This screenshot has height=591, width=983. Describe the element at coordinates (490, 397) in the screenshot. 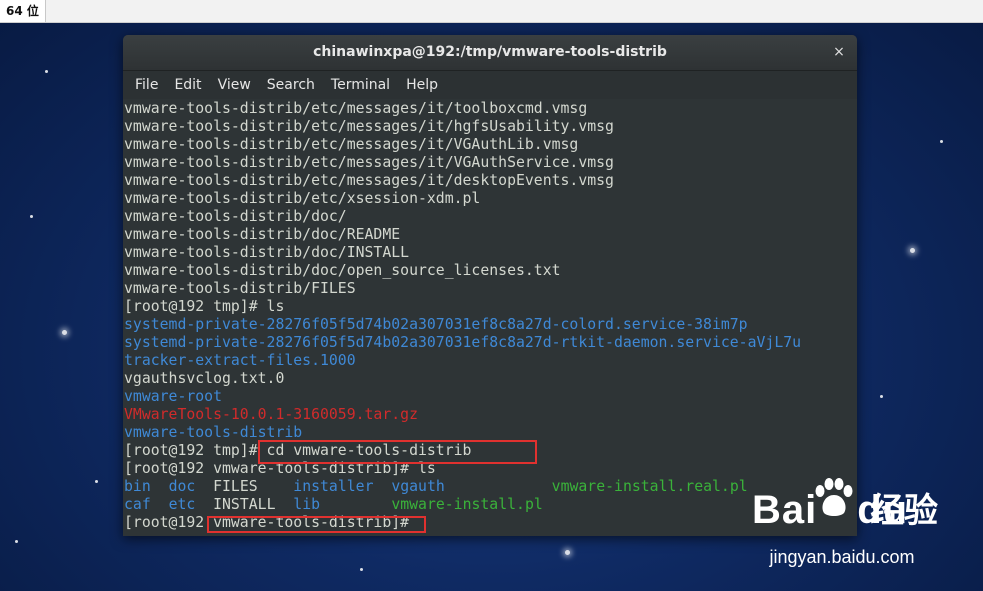

I see `terminal-line: vmware-root` at that location.